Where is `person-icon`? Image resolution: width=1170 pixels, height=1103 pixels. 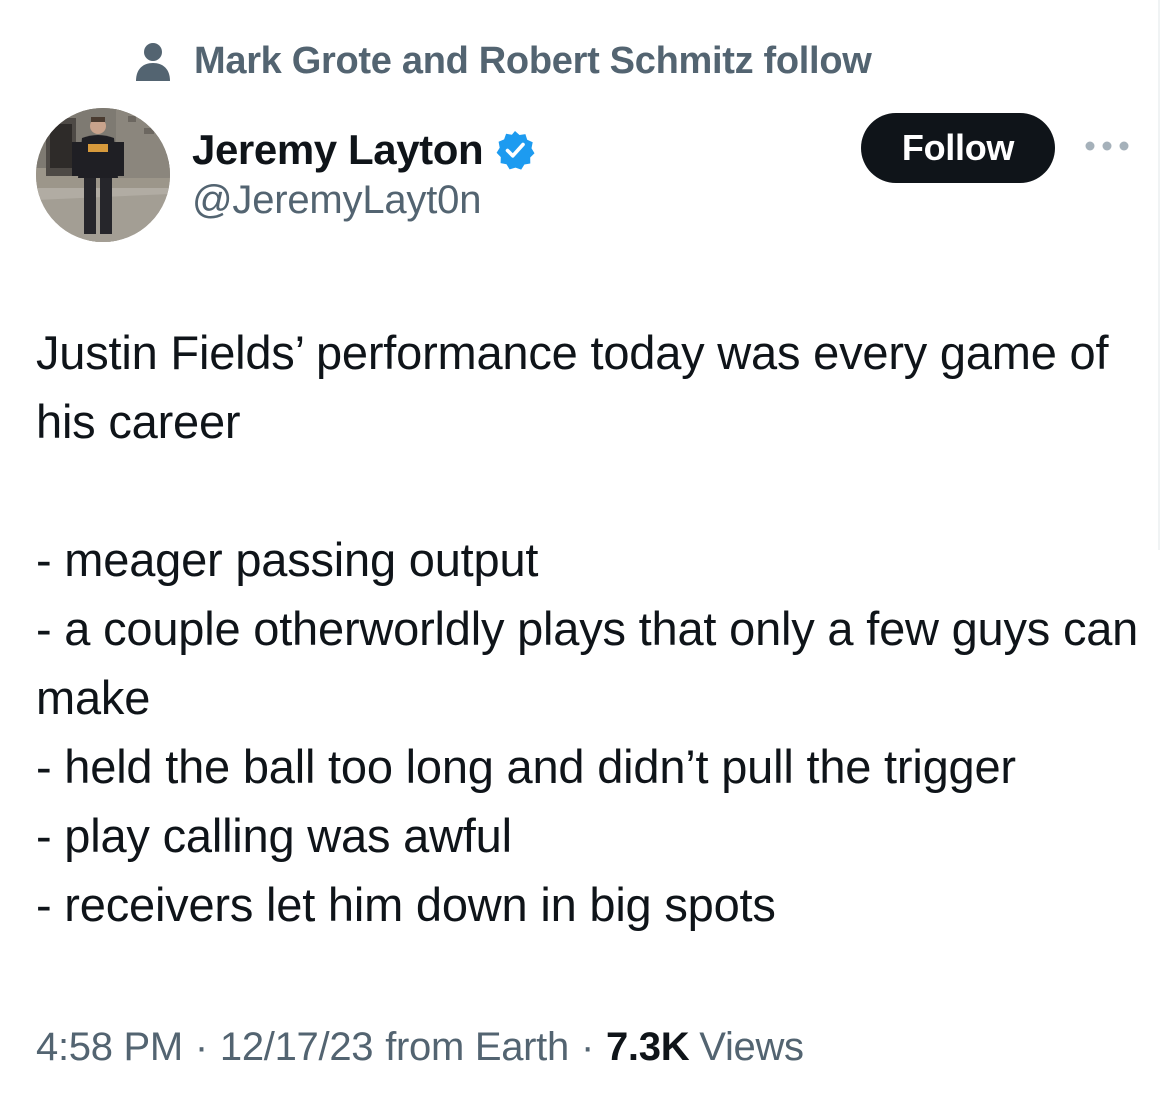 person-icon is located at coordinates (153, 61).